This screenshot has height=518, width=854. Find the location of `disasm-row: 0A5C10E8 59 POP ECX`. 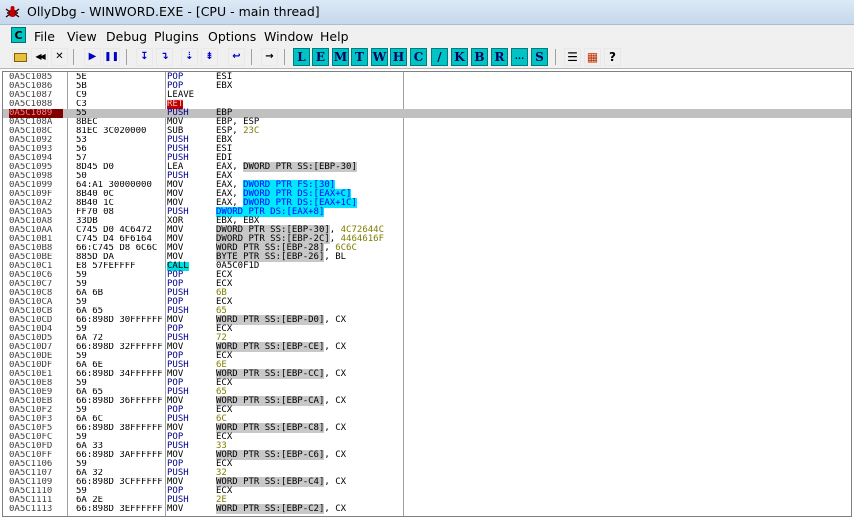

disasm-row: 0A5C10E8 59 POP ECX is located at coordinates (427, 383).